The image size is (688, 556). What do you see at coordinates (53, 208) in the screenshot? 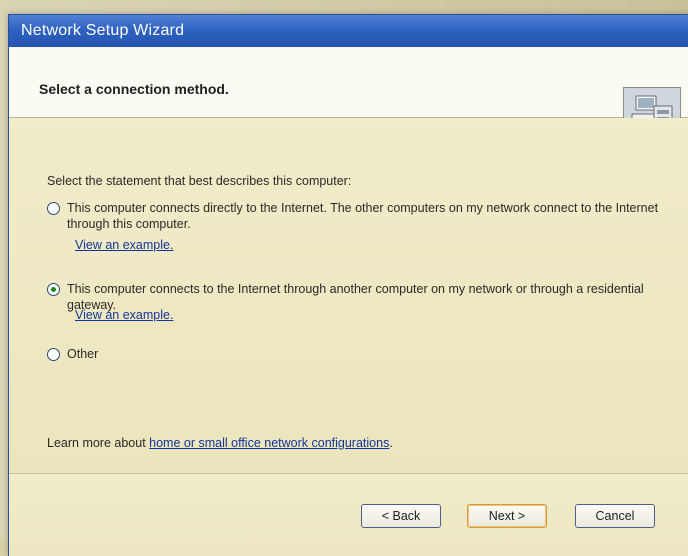
I see `radio-direct-connection` at bounding box center [53, 208].